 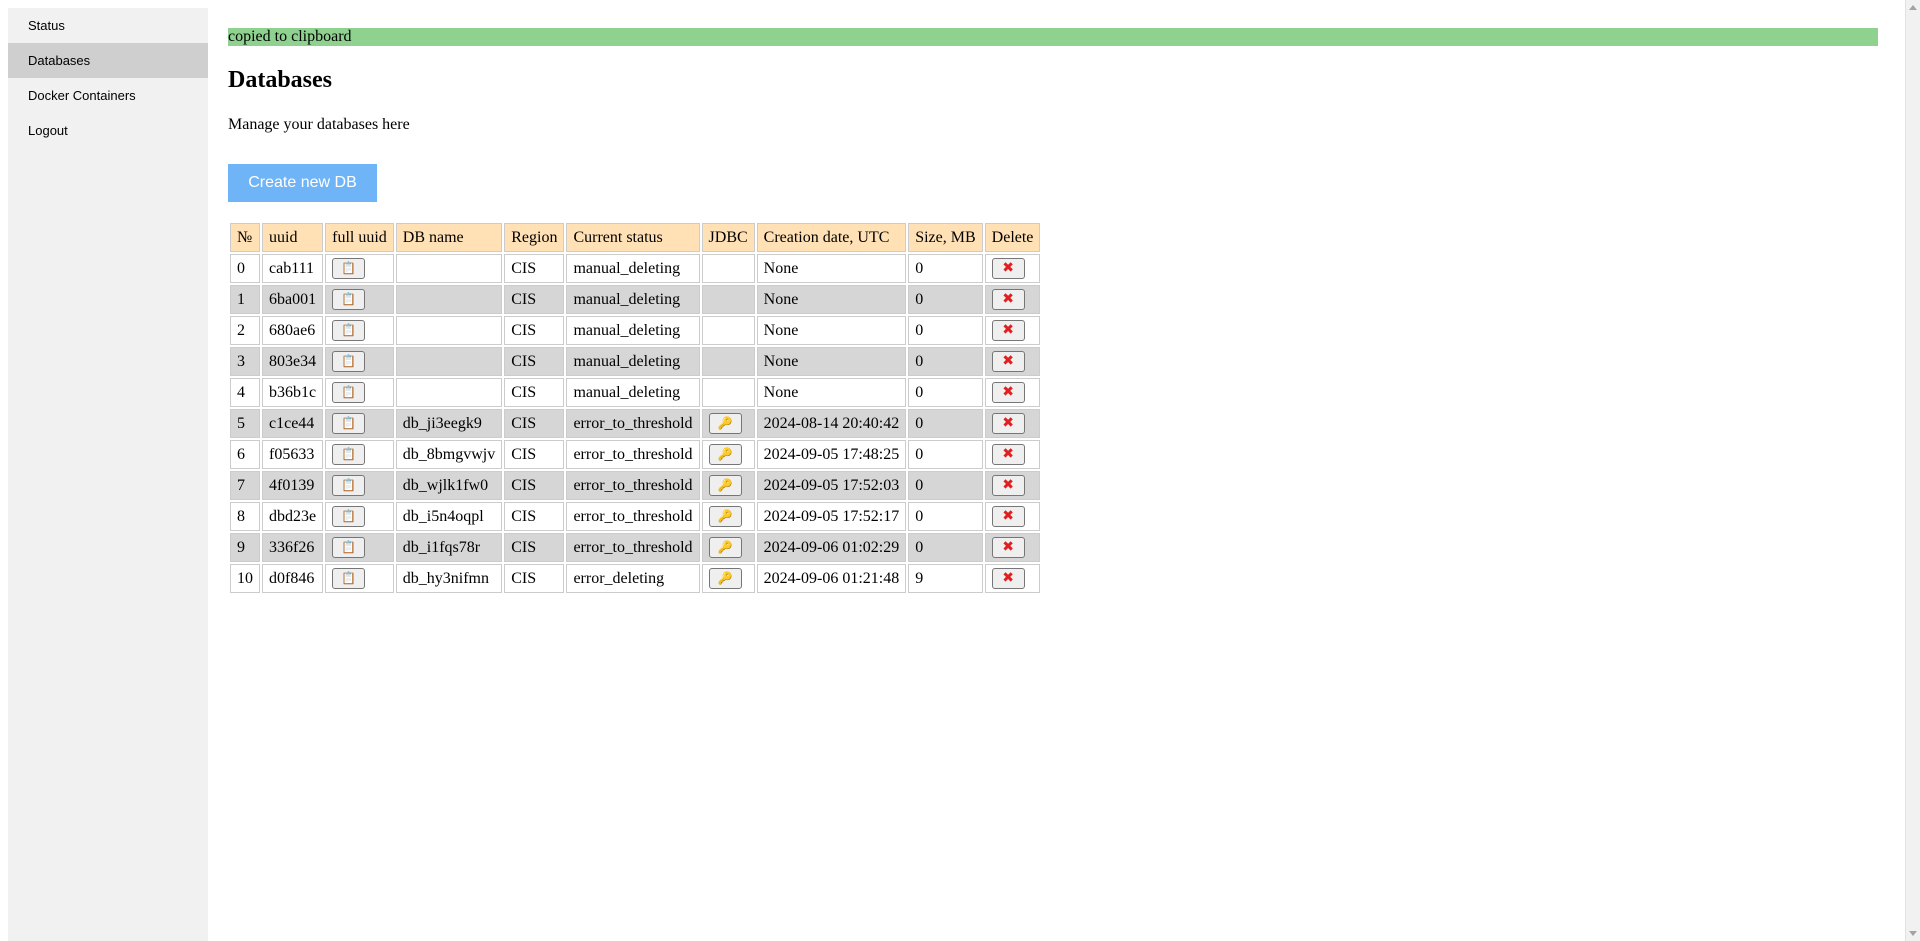 I want to click on vertical-scrollbar, so click(x=1912, y=470).